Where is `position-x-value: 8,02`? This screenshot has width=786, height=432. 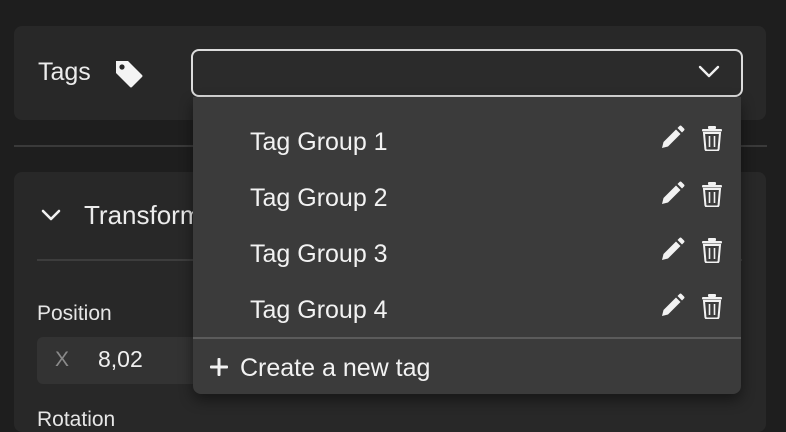 position-x-value: 8,02 is located at coordinates (120, 359).